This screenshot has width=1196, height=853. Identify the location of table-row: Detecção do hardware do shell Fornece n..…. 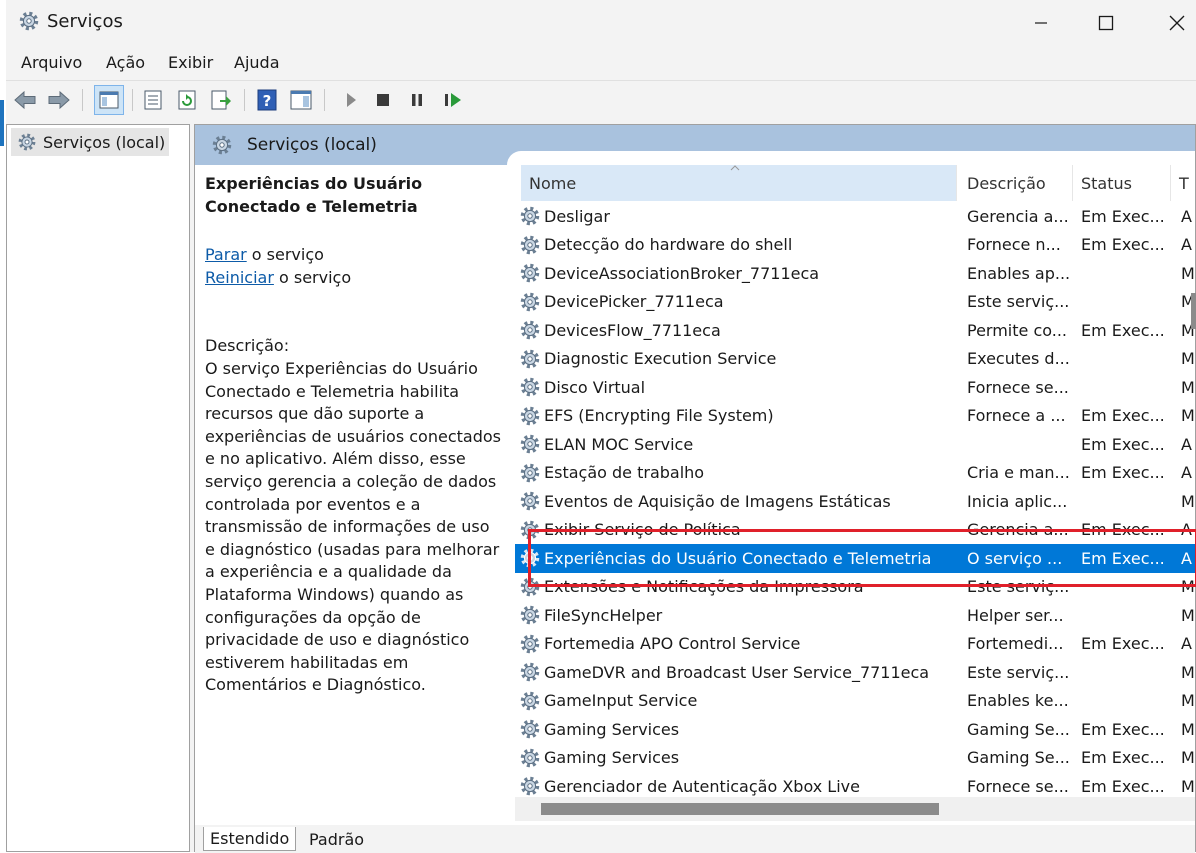
(855, 245).